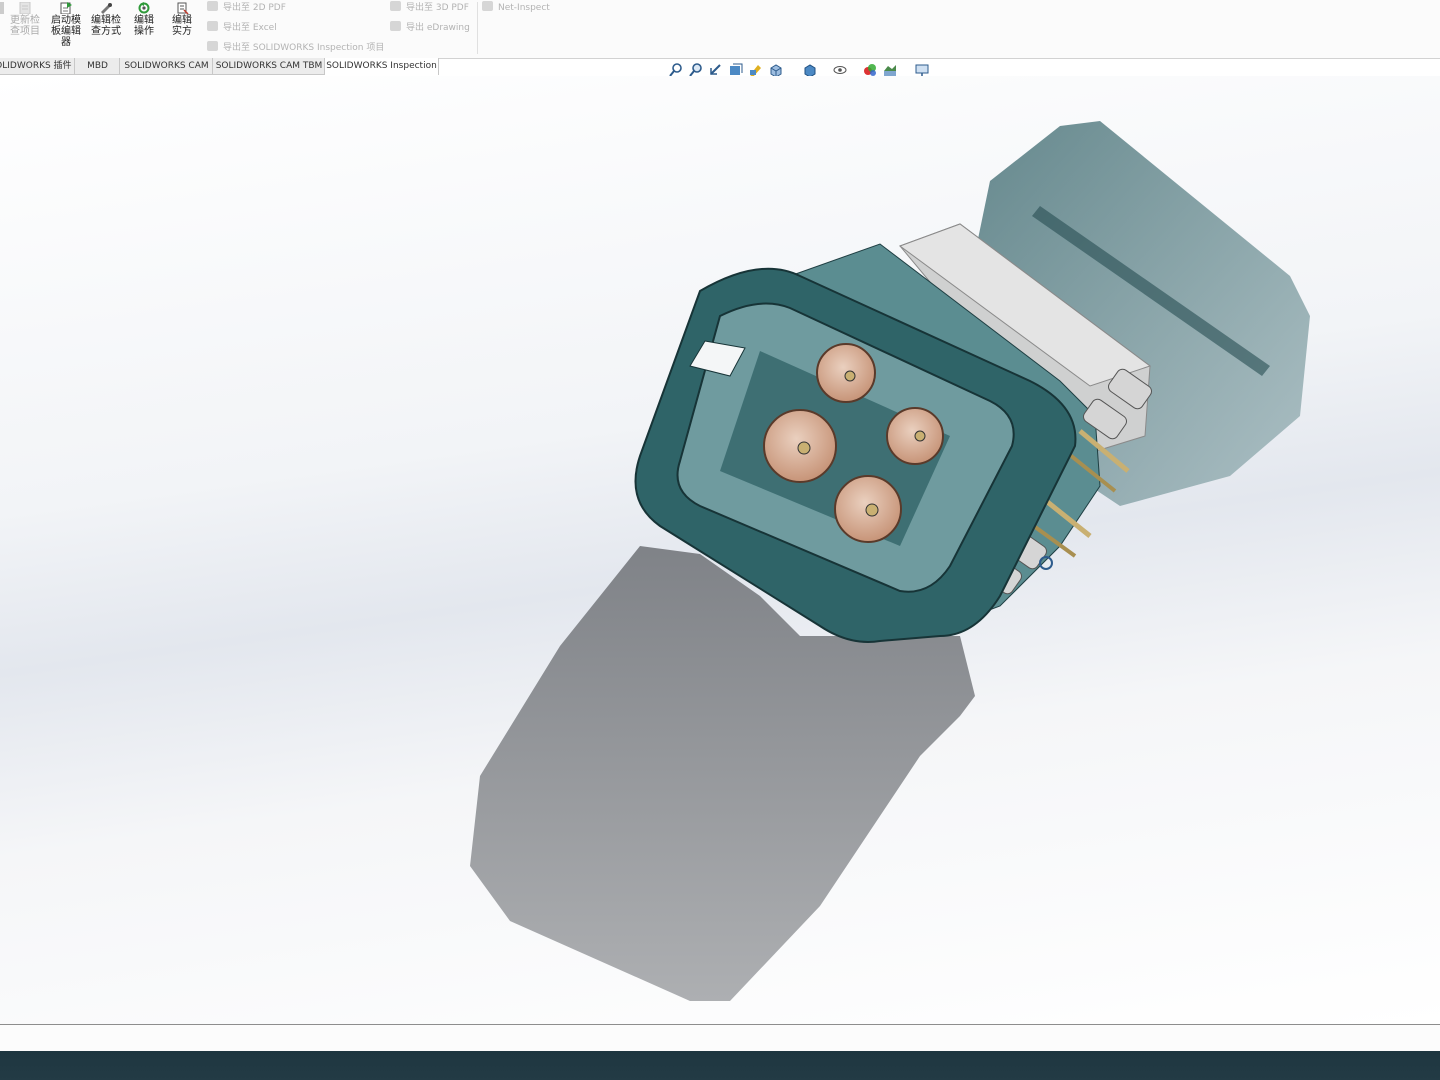  What do you see at coordinates (254, 8) in the screenshot?
I see `export-2d-pdf-label: 导出至 2D PDF` at bounding box center [254, 8].